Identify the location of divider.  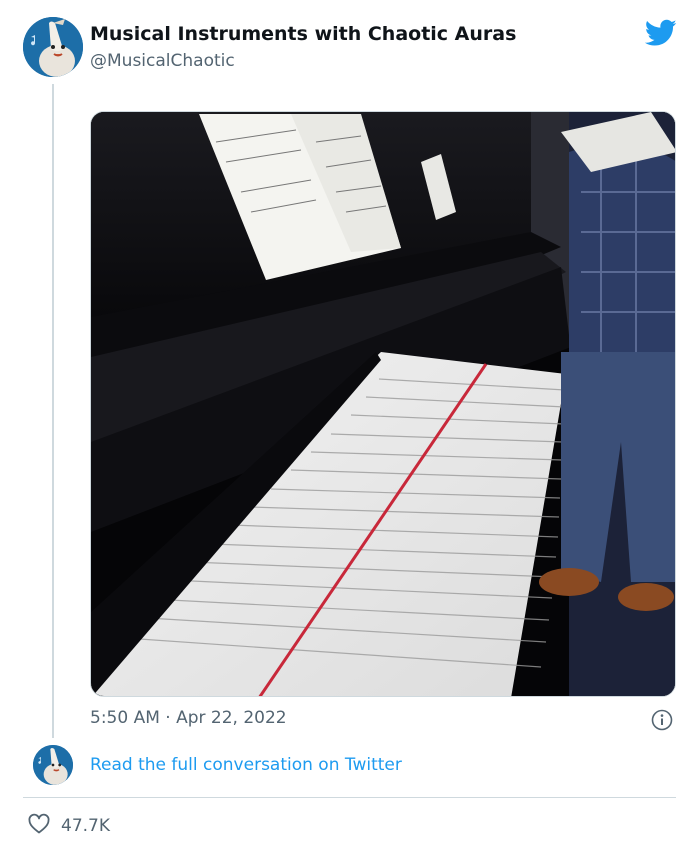
(349, 797).